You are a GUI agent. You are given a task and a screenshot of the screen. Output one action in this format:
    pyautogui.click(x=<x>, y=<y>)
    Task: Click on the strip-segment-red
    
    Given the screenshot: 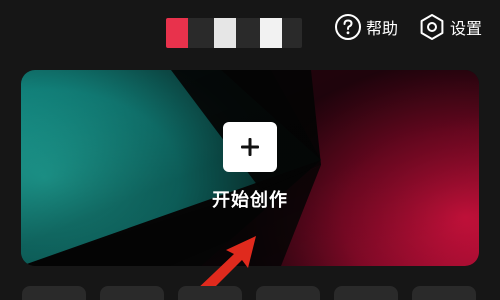 What is the action you would take?
    pyautogui.click(x=177, y=33)
    